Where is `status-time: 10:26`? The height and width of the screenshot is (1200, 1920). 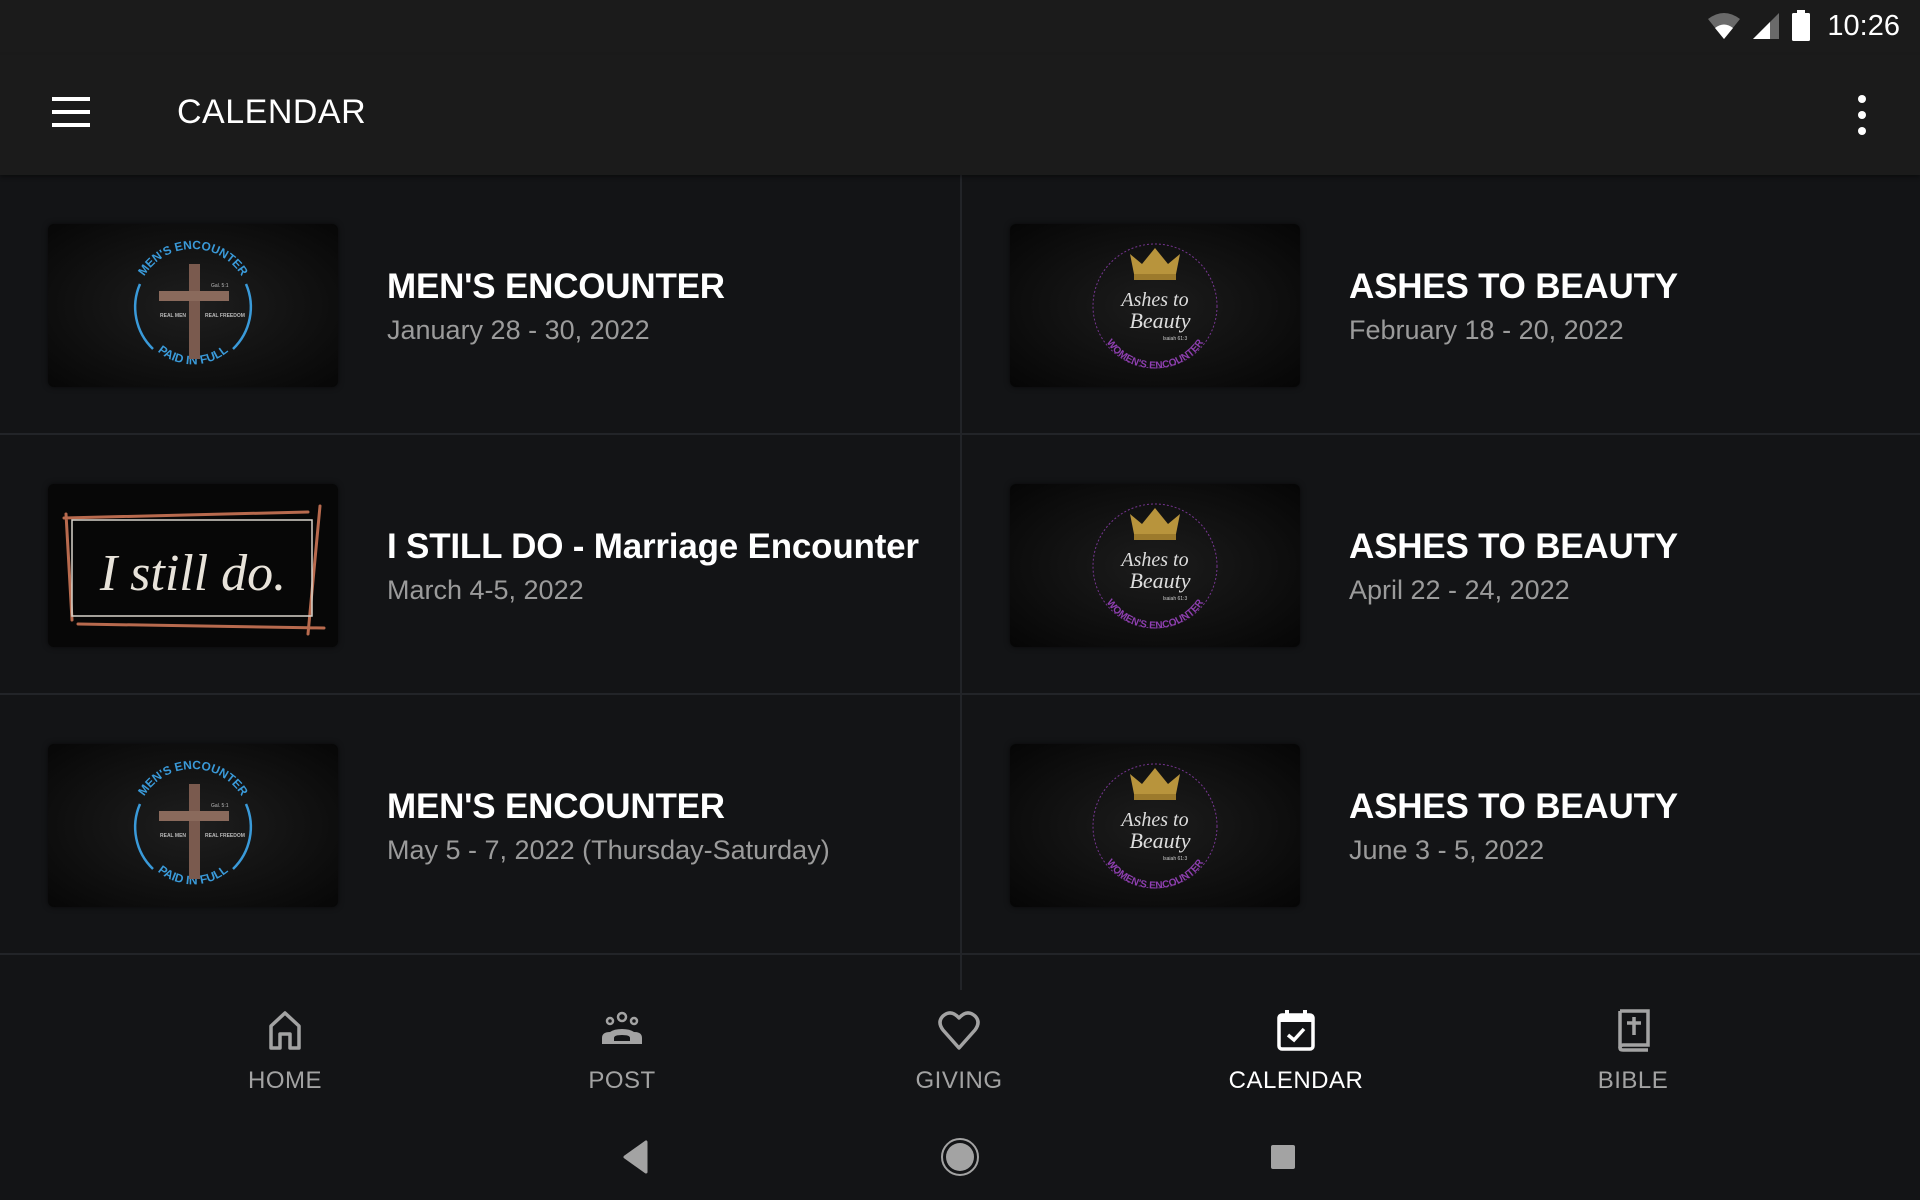 status-time: 10:26 is located at coordinates (1863, 25).